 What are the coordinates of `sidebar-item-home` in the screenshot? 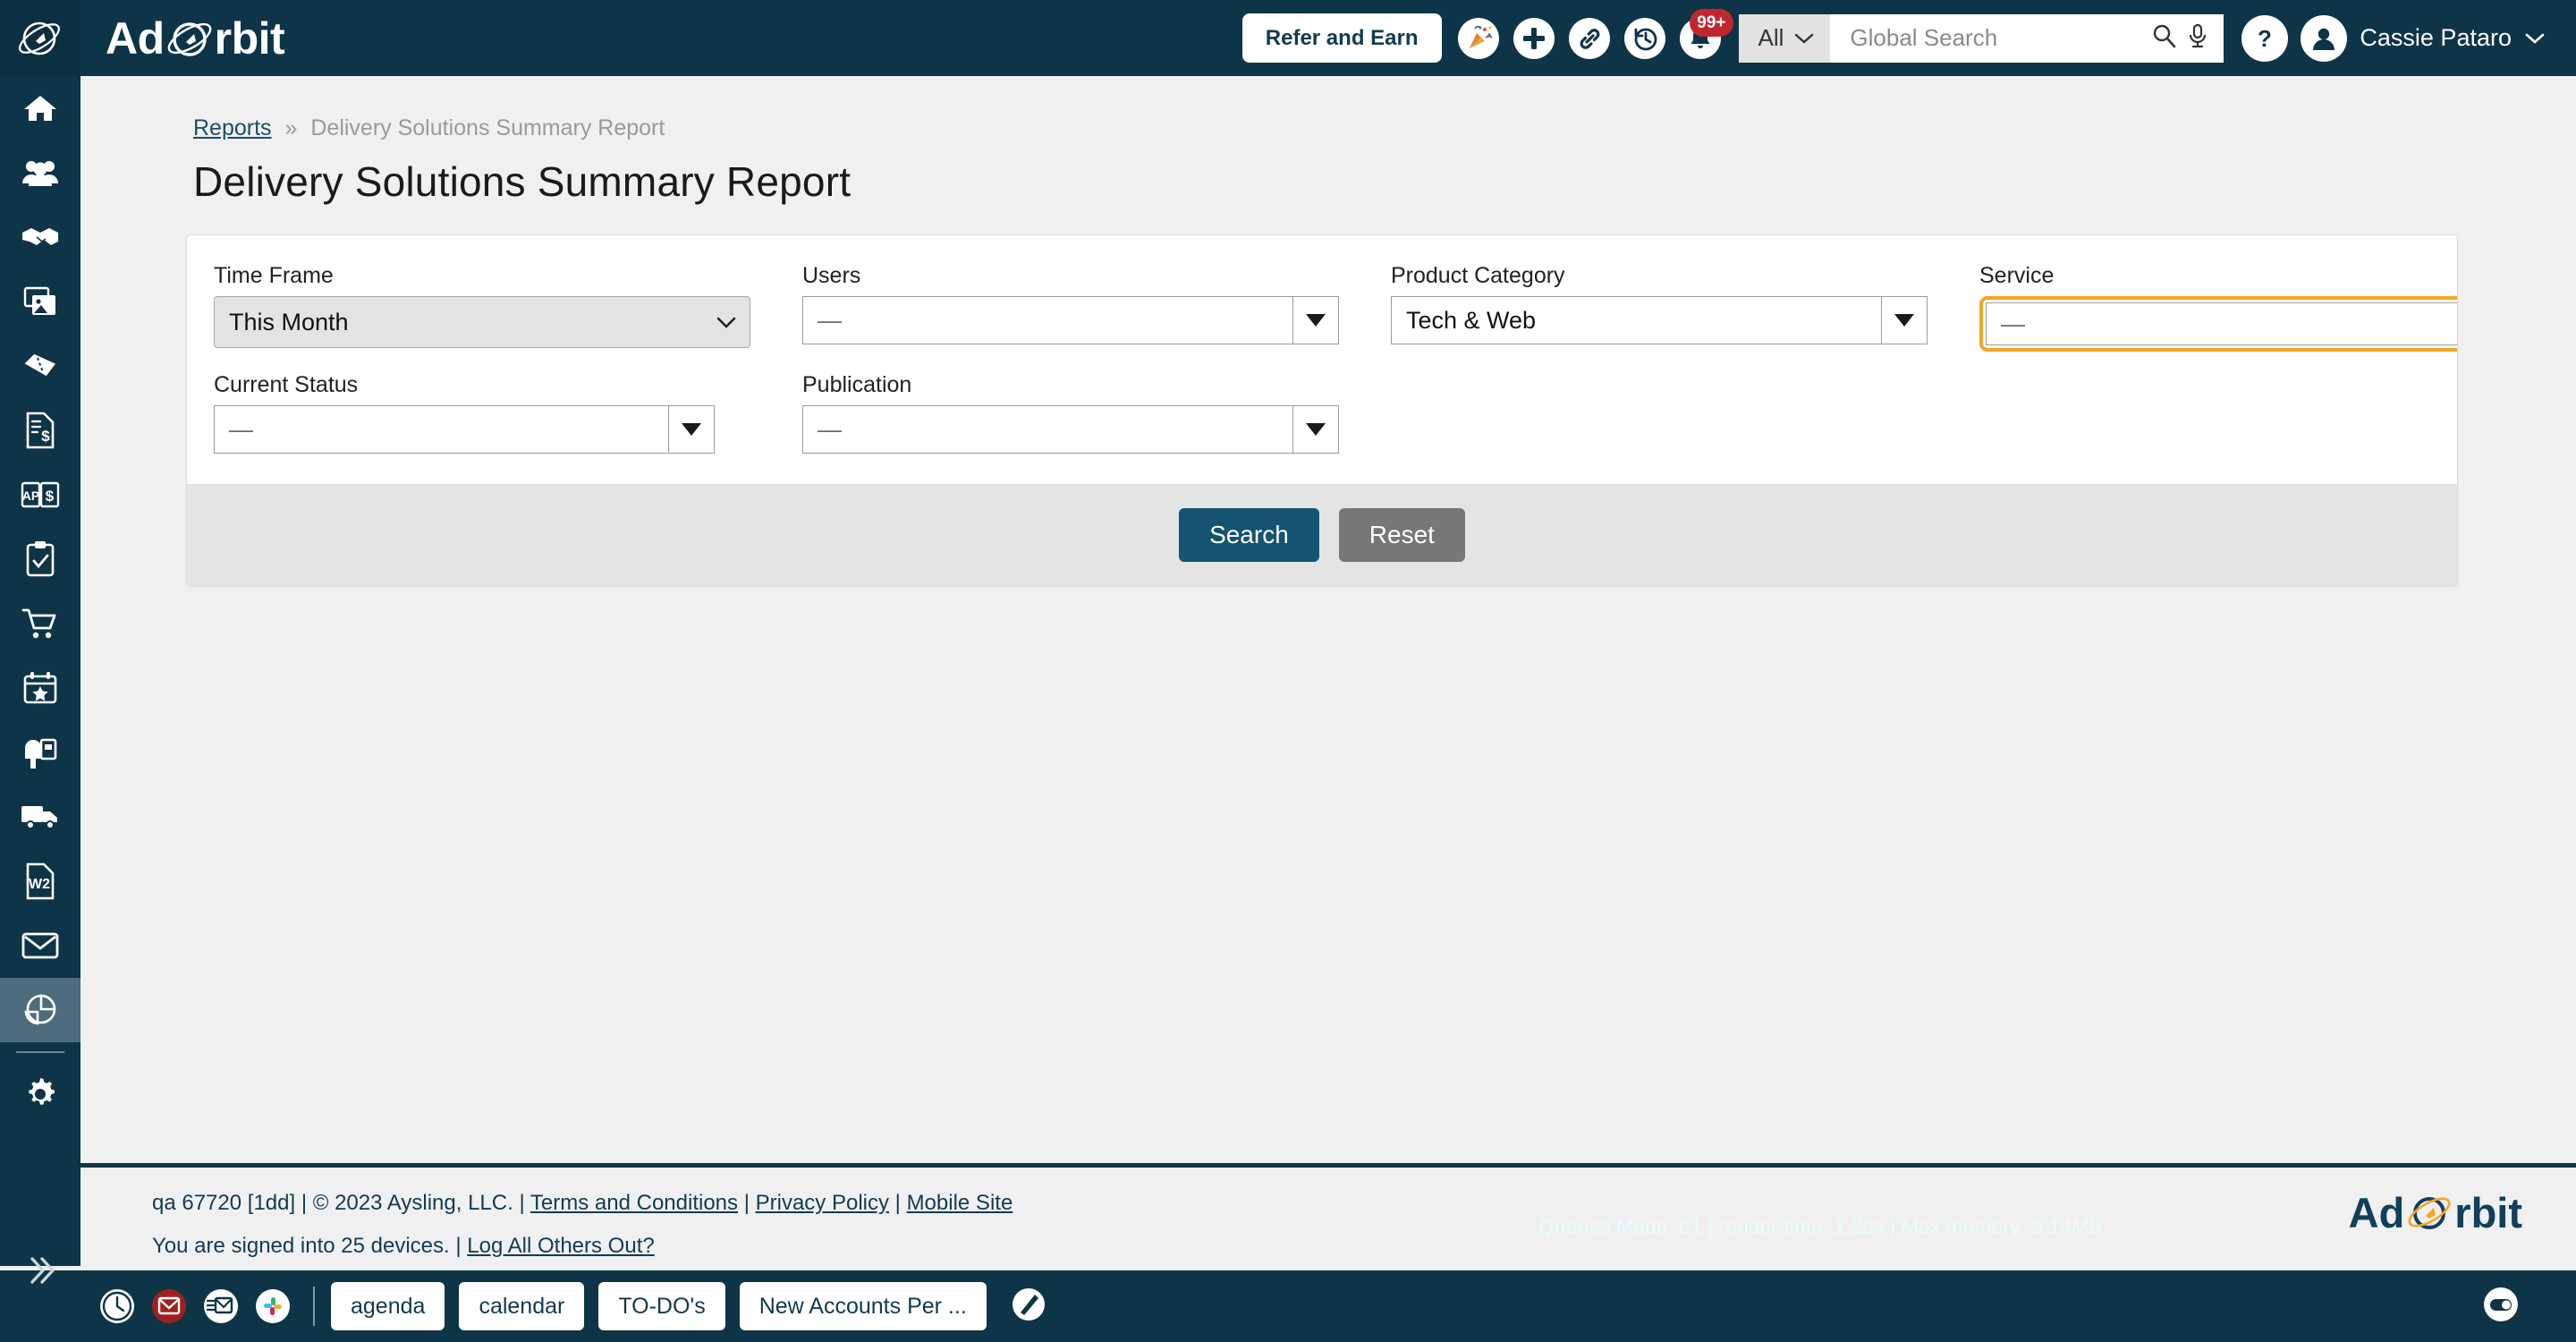 It's located at (40, 108).